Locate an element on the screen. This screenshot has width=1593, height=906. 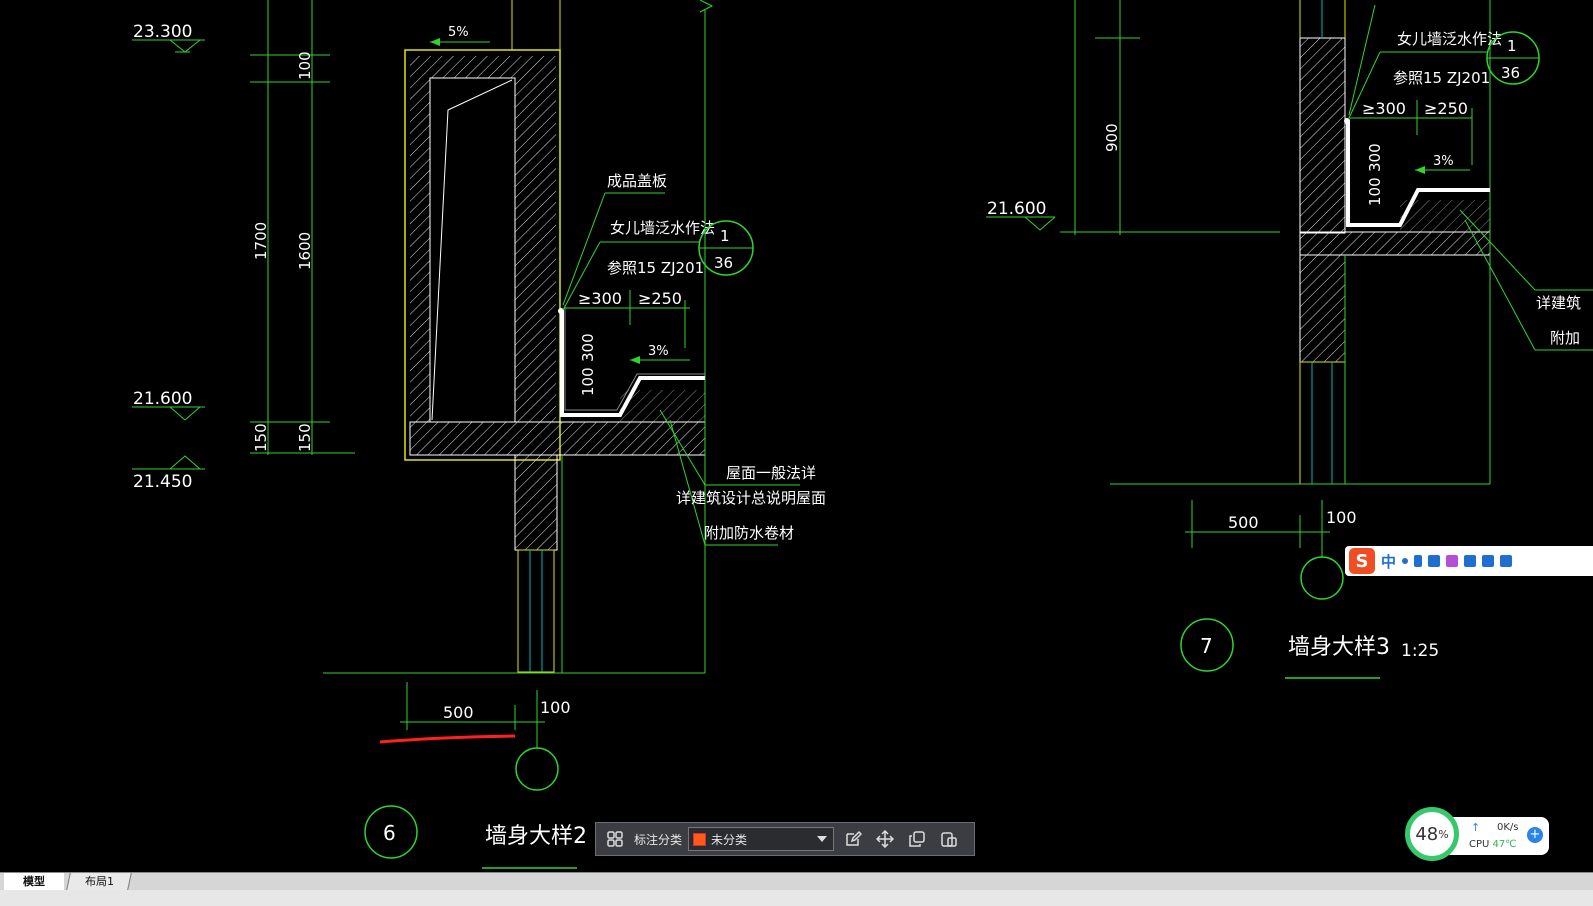
ref-page: 36 is located at coordinates (723, 263).